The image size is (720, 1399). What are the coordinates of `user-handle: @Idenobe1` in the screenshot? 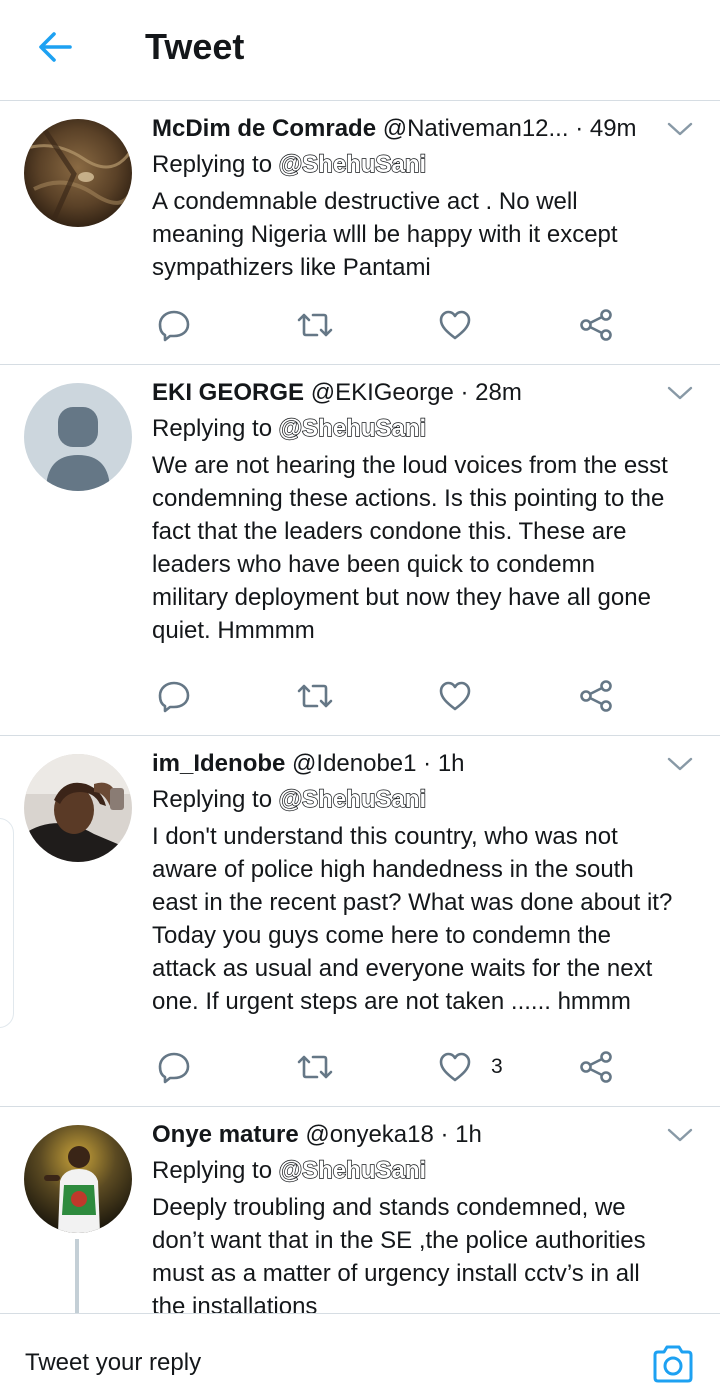 It's located at (354, 763).